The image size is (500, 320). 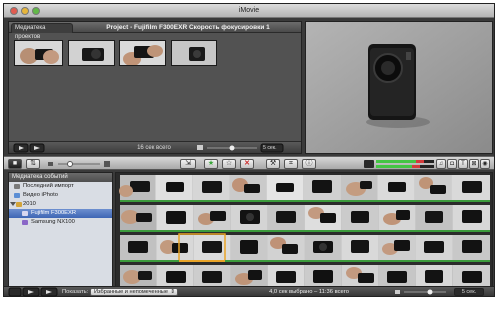 I want to click on selection-status: 4,0 сек выбрано – 11:36 всего, so click(x=309, y=292).